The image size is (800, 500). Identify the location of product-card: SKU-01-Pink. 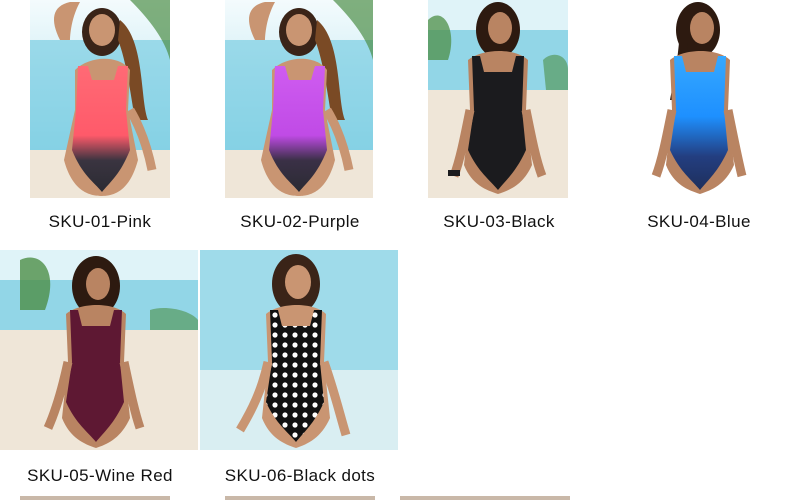
(100, 120).